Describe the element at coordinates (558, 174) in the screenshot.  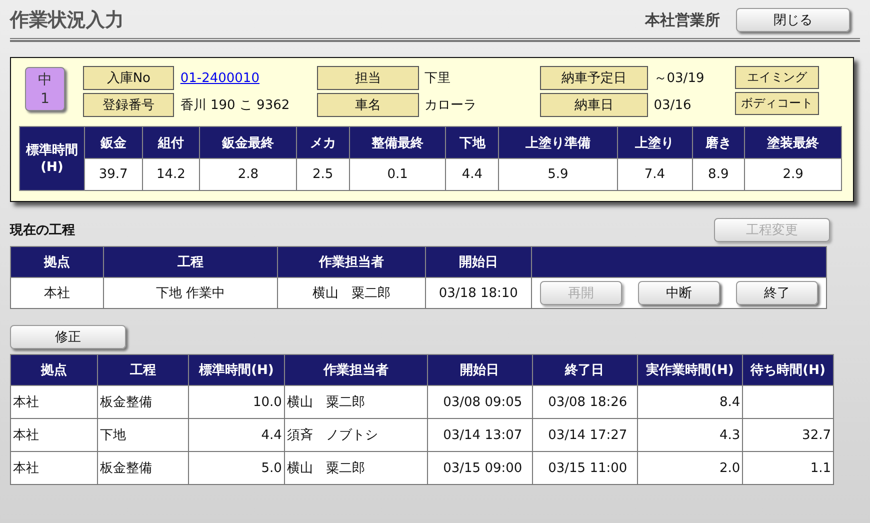
I see `table-cell: 5.9` at that location.